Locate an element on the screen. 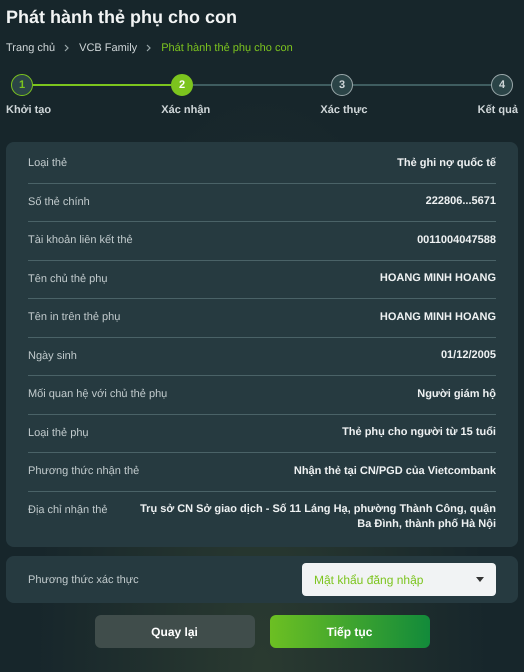 This screenshot has width=524, height=672. breadcrumb-link: VCB Family is located at coordinates (108, 48).